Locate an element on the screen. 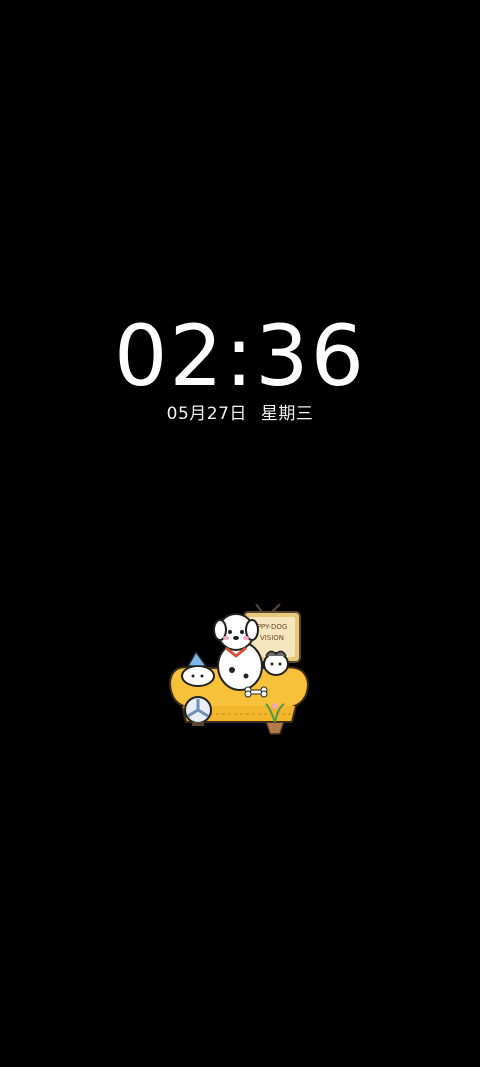 The height and width of the screenshot is (1067, 480). dog-sofa-icon: PPY-DOG VISION is located at coordinates (239, 669).